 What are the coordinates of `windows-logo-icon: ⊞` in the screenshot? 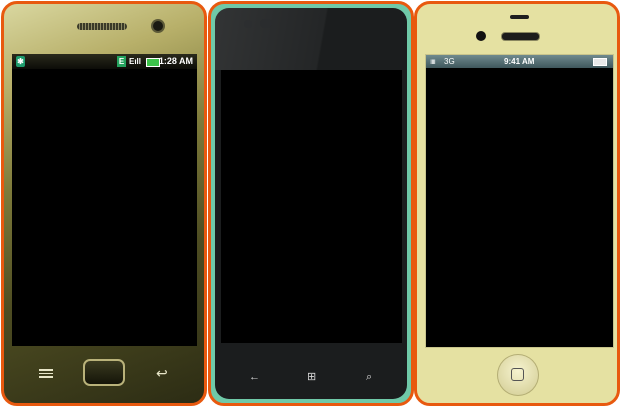 It's located at (311, 377).